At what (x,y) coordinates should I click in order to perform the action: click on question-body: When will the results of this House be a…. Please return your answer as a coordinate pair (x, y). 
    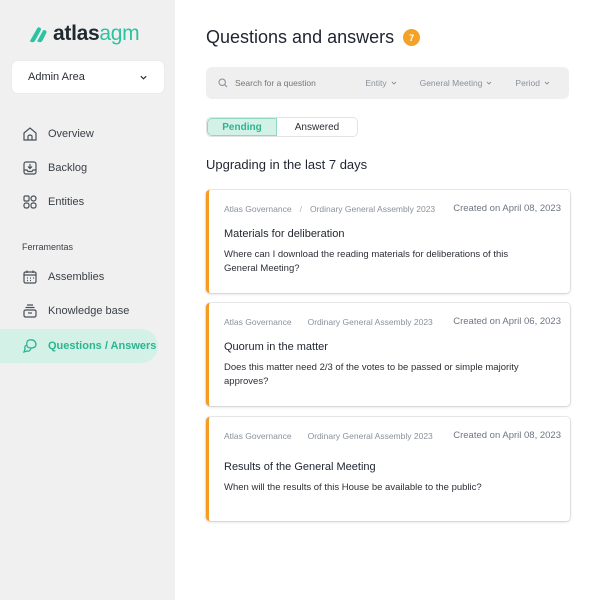
    Looking at the image, I should click on (353, 487).